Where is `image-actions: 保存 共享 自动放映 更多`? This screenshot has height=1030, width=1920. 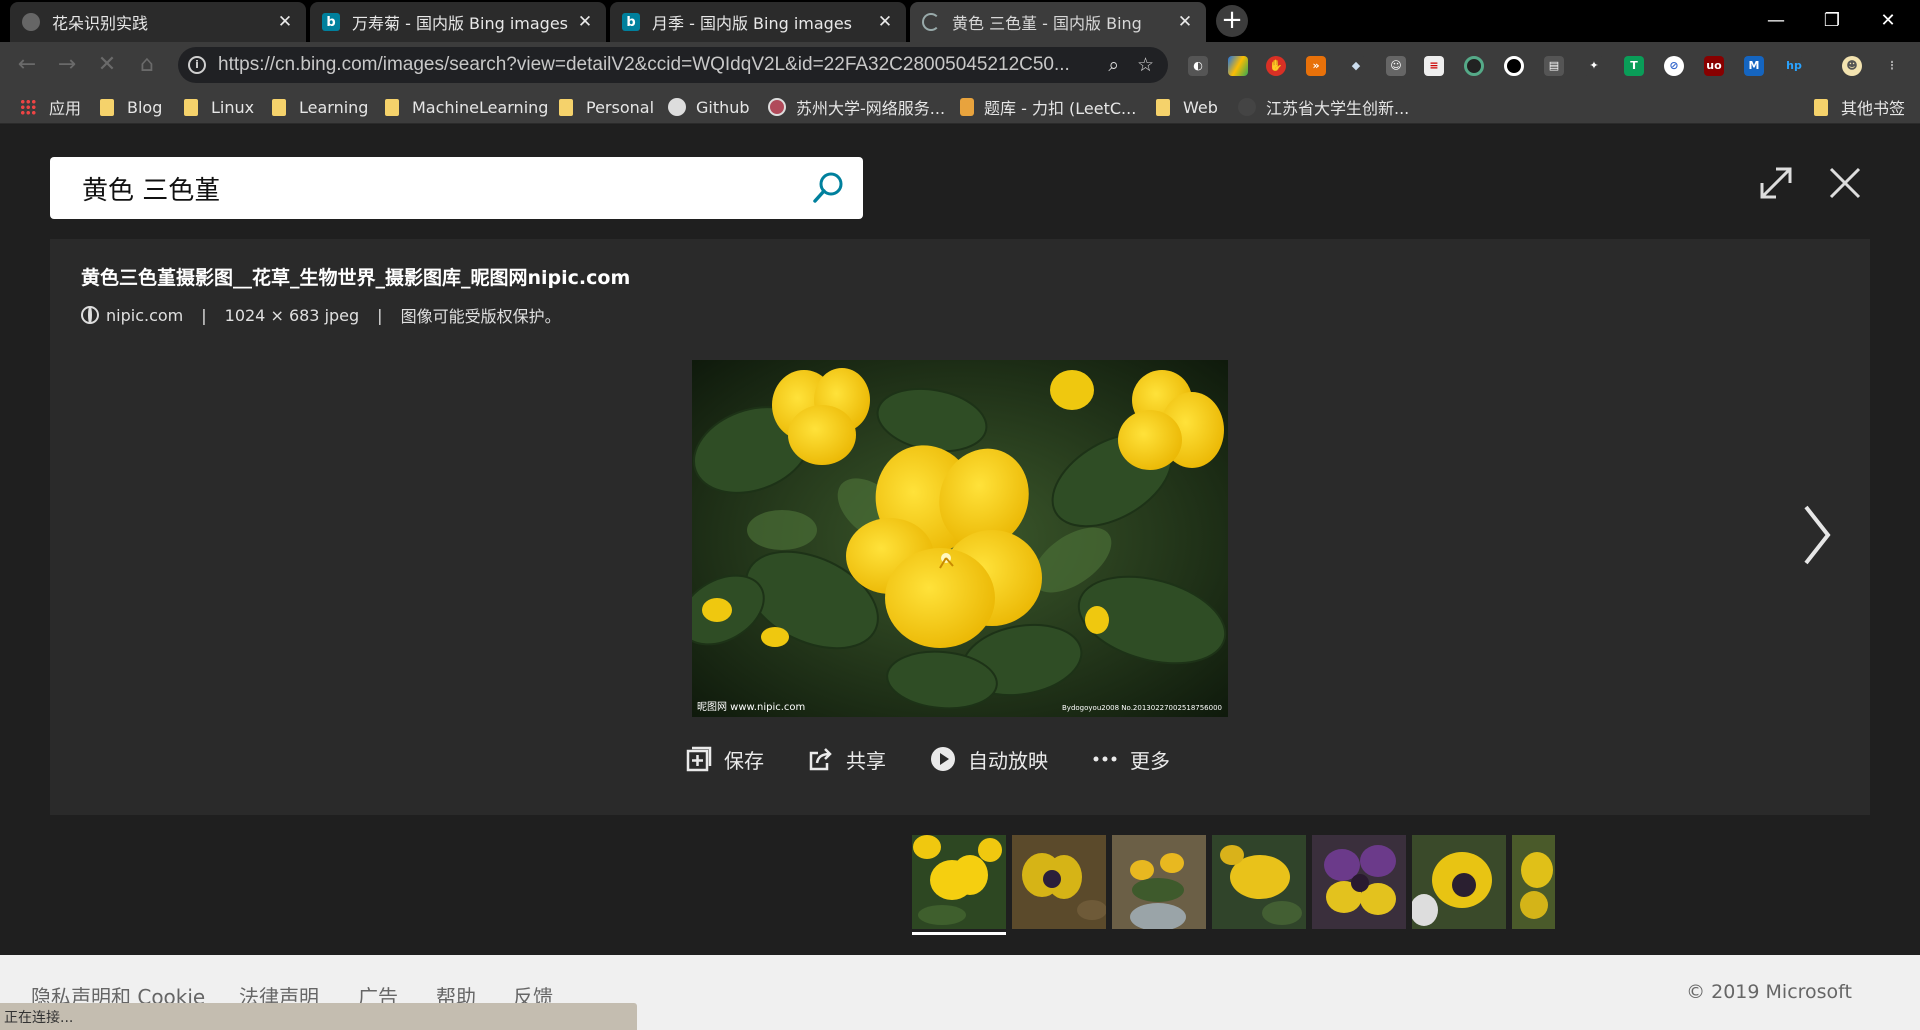
image-actions: 保存 共享 自动放映 更多 is located at coordinates (950, 759).